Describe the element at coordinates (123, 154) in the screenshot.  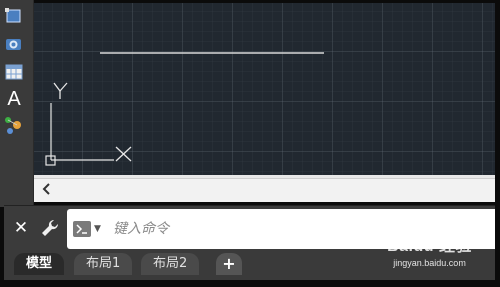
I see `ucs-x-glyph` at that location.